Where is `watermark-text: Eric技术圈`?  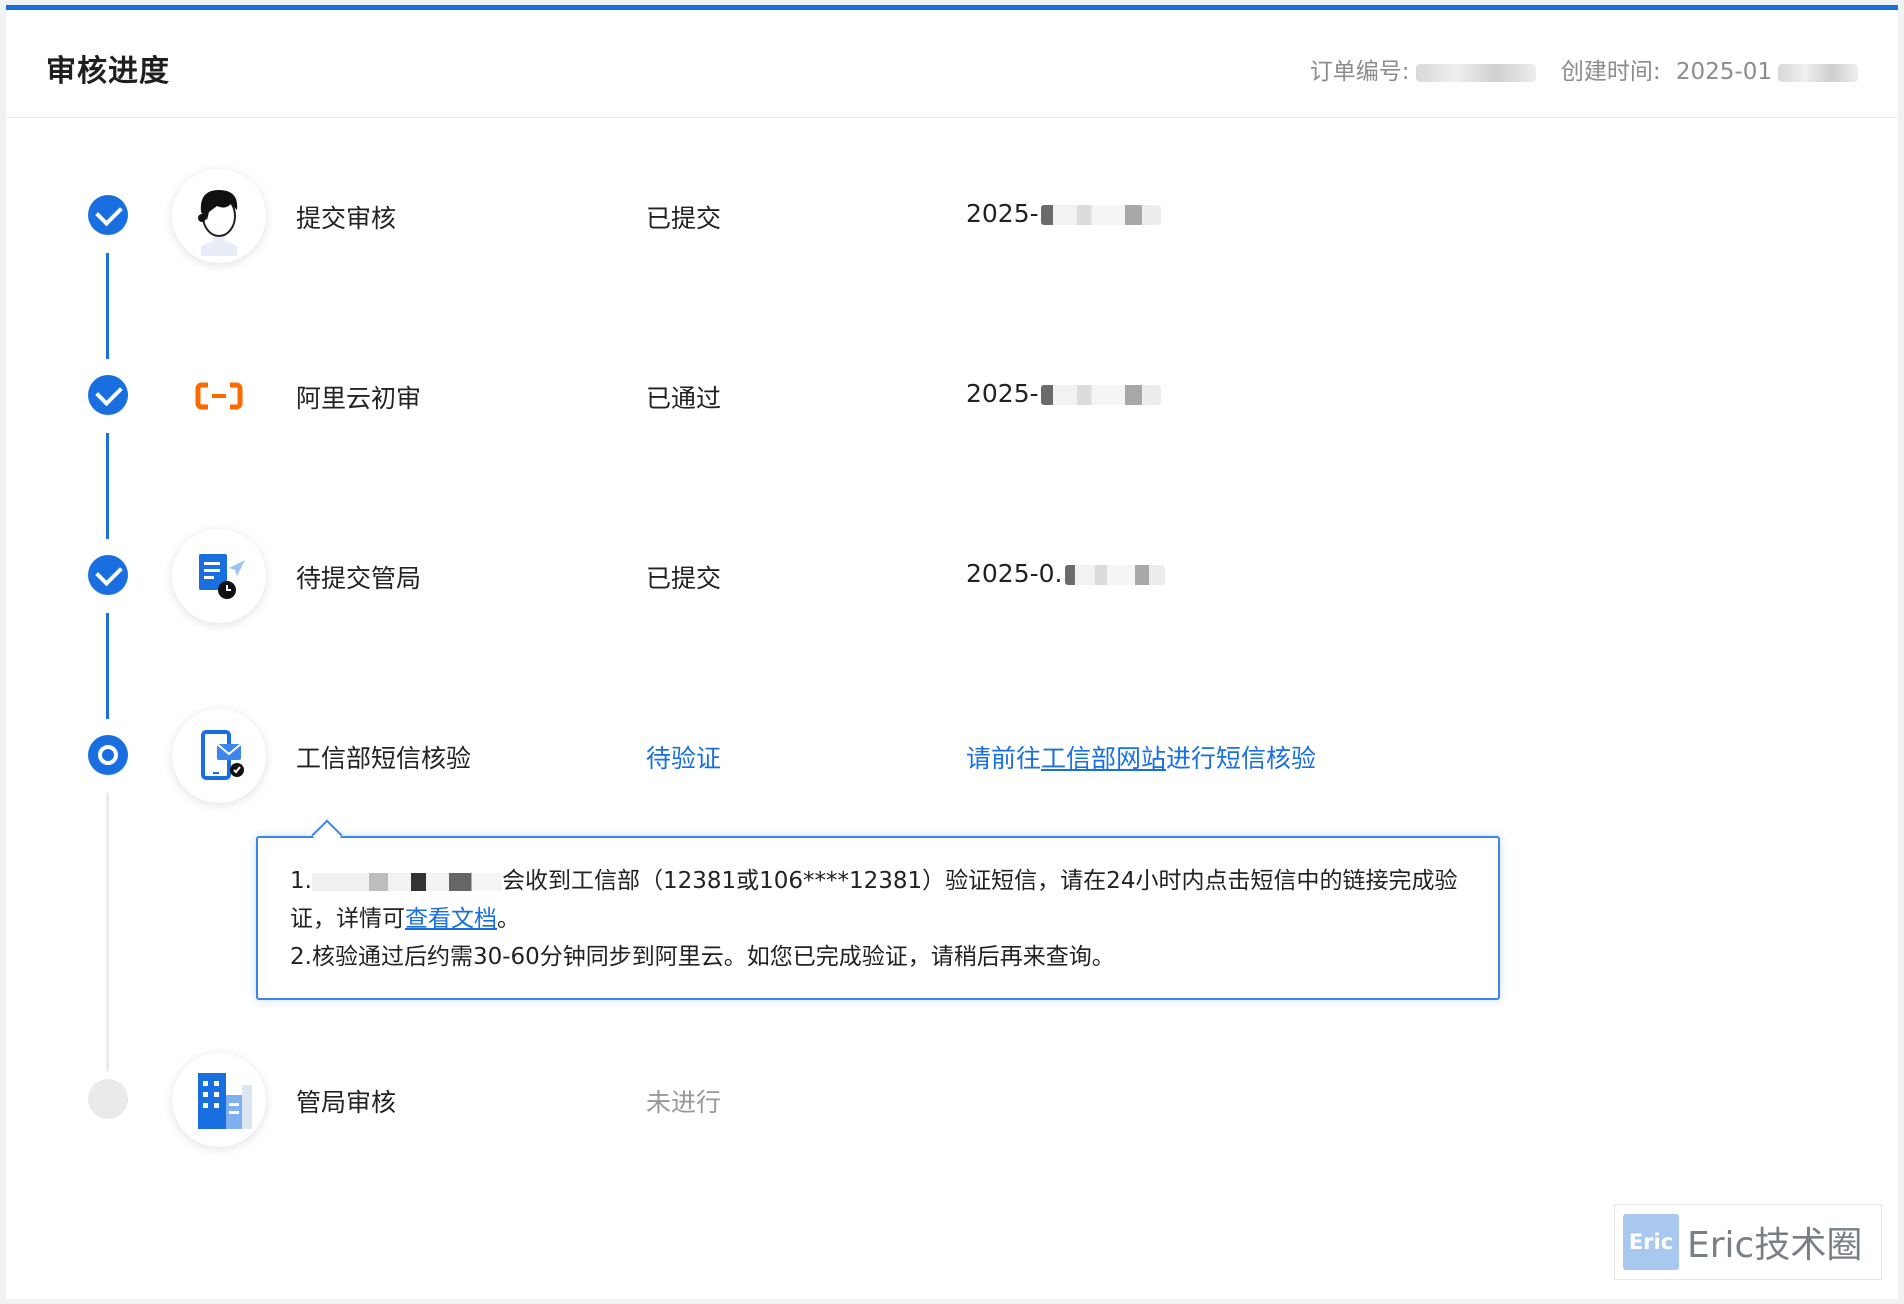
watermark-text: Eric技术圈 is located at coordinates (1775, 1245).